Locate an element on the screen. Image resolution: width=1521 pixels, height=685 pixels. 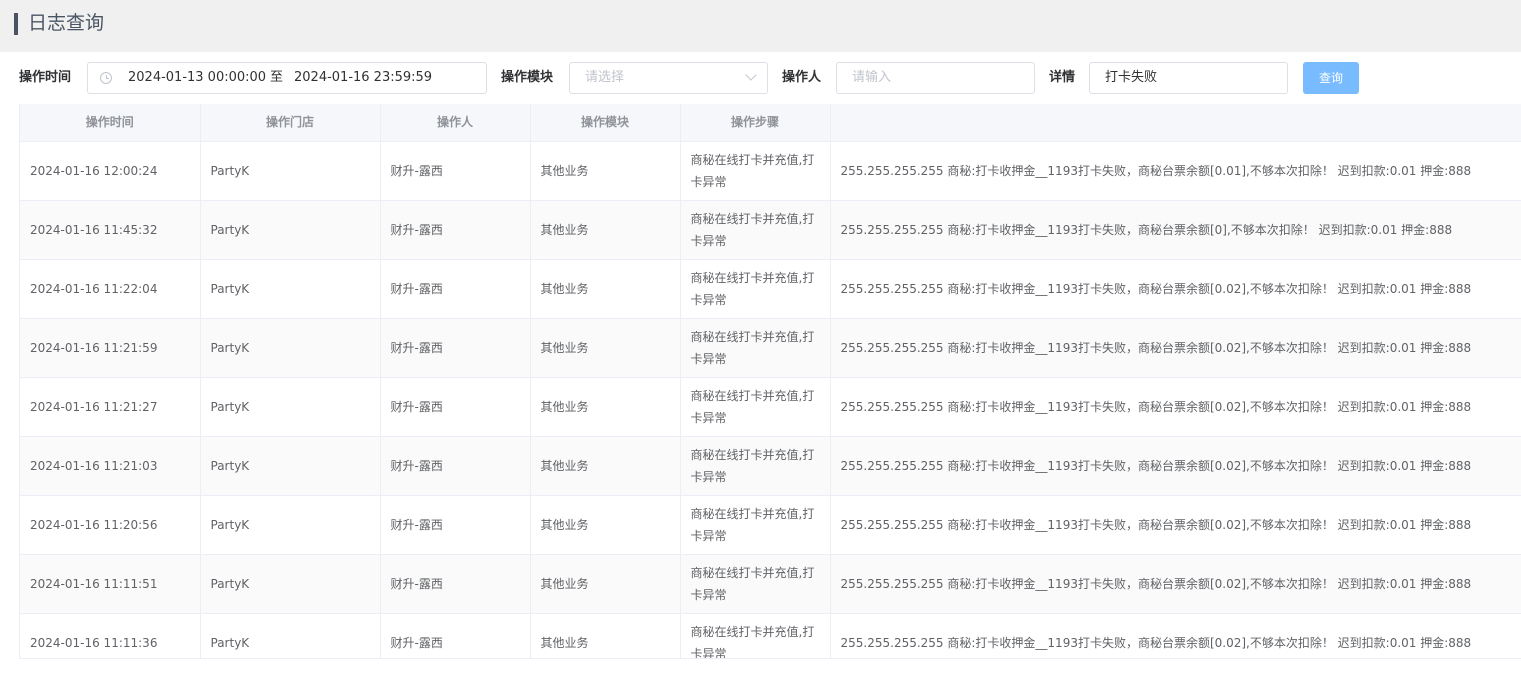
date-range-separator: 至 is located at coordinates (277, 77).